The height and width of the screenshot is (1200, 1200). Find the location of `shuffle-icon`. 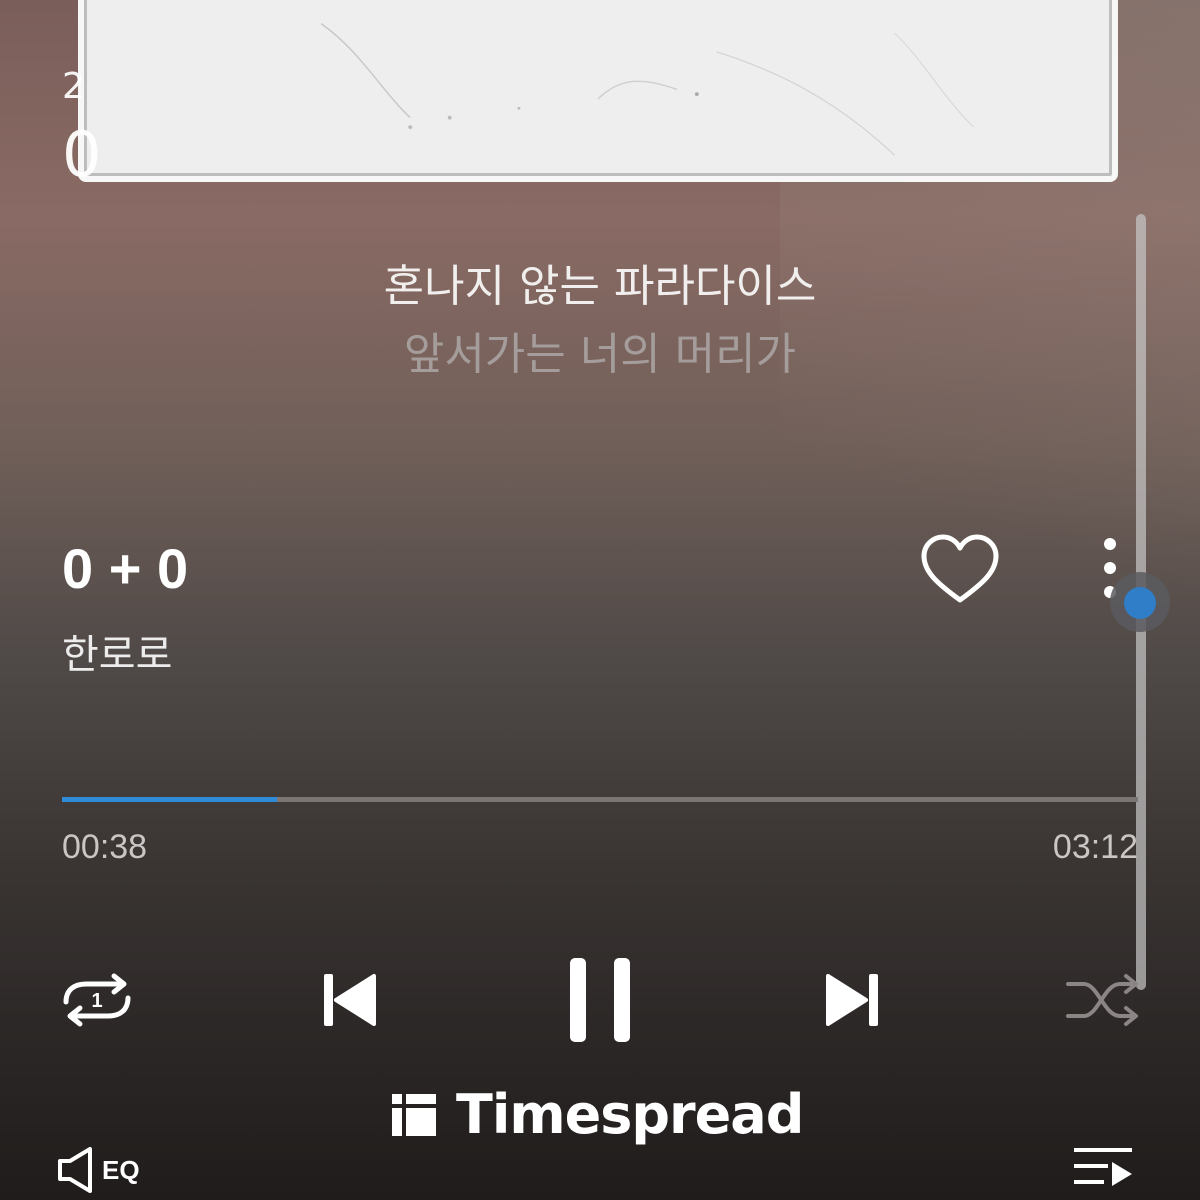

shuffle-icon is located at coordinates (1102, 1000).